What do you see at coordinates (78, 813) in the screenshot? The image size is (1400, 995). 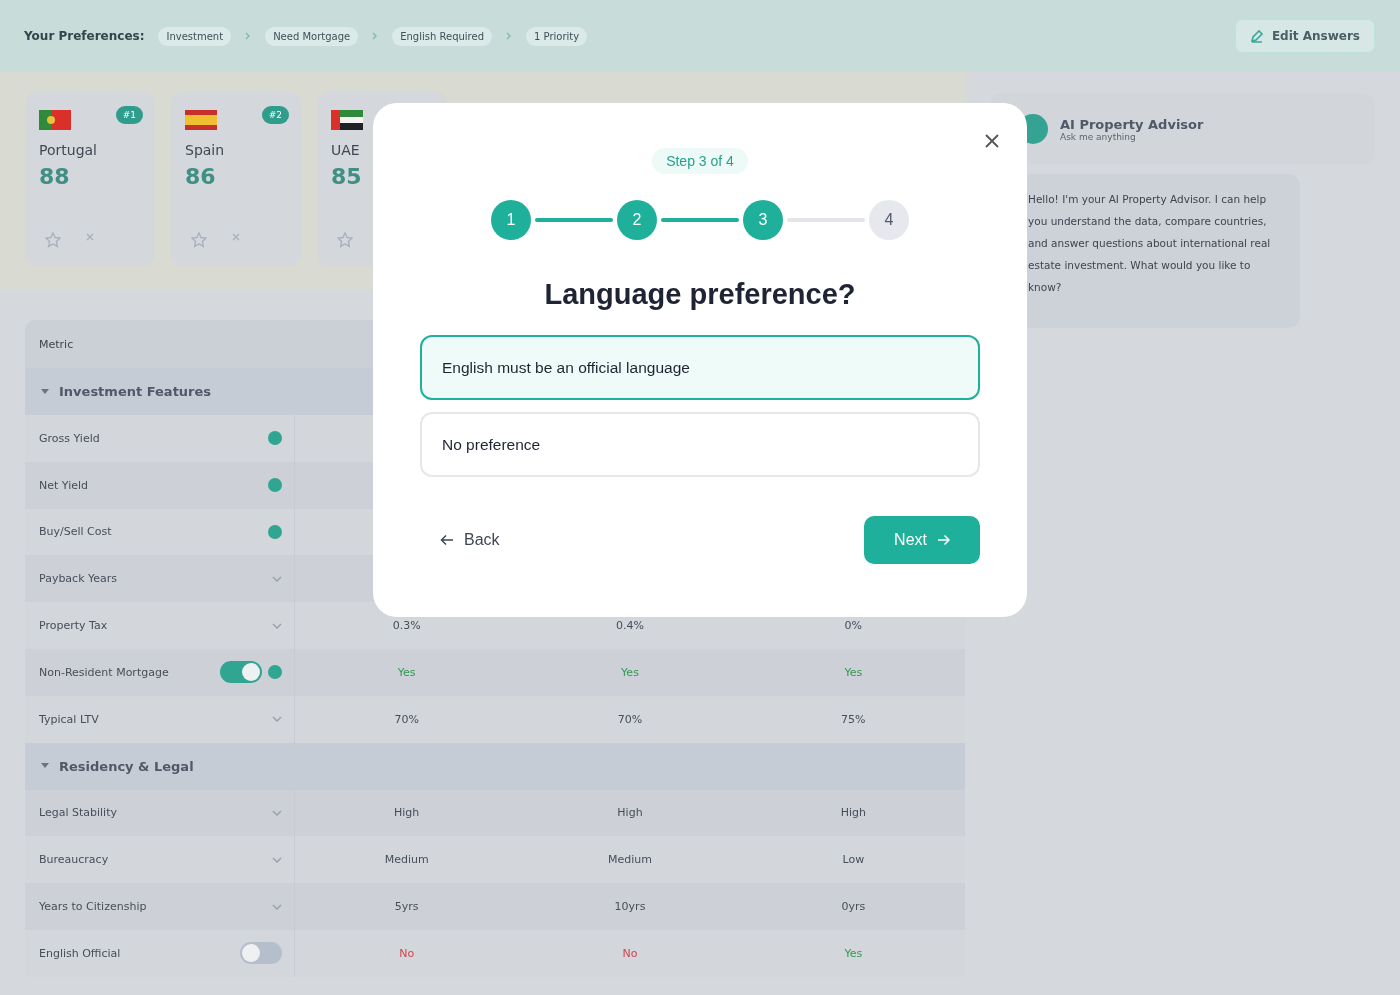 I see `metric-label: Legal Stability` at bounding box center [78, 813].